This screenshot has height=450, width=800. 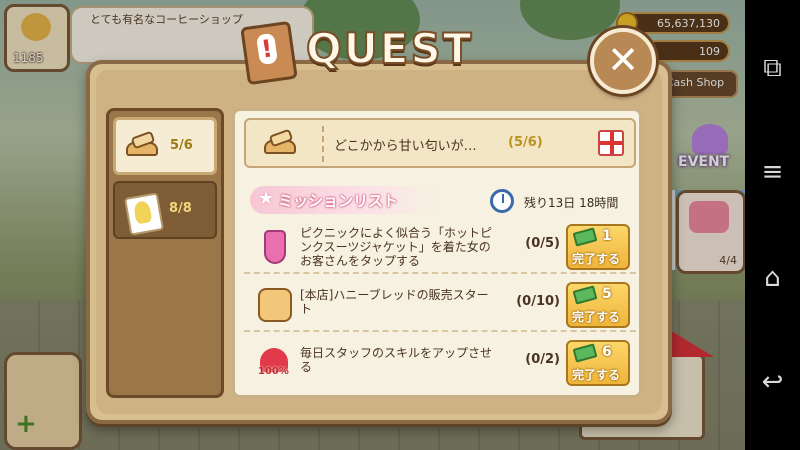 I want to click on close-icon: ✕, so click(x=623, y=60).